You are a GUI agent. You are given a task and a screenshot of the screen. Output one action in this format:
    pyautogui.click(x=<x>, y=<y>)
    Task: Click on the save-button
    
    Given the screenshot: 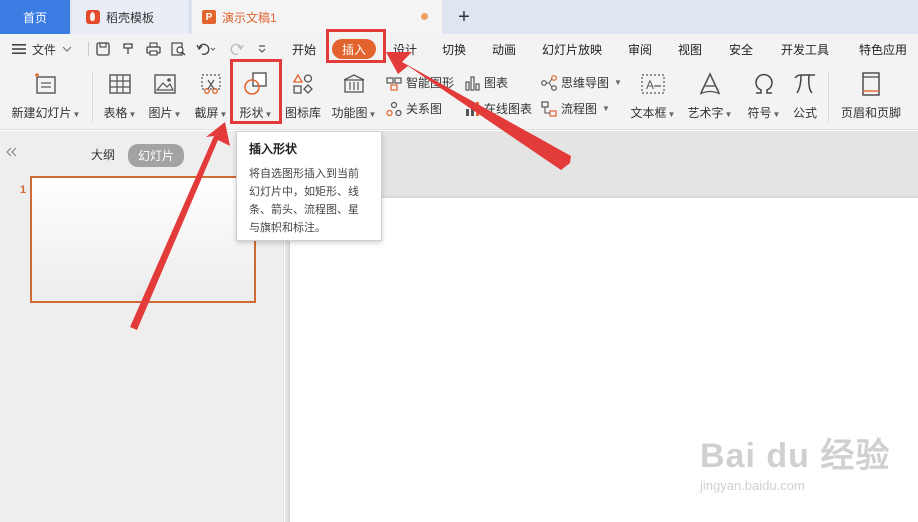 What is the action you would take?
    pyautogui.click(x=103, y=49)
    